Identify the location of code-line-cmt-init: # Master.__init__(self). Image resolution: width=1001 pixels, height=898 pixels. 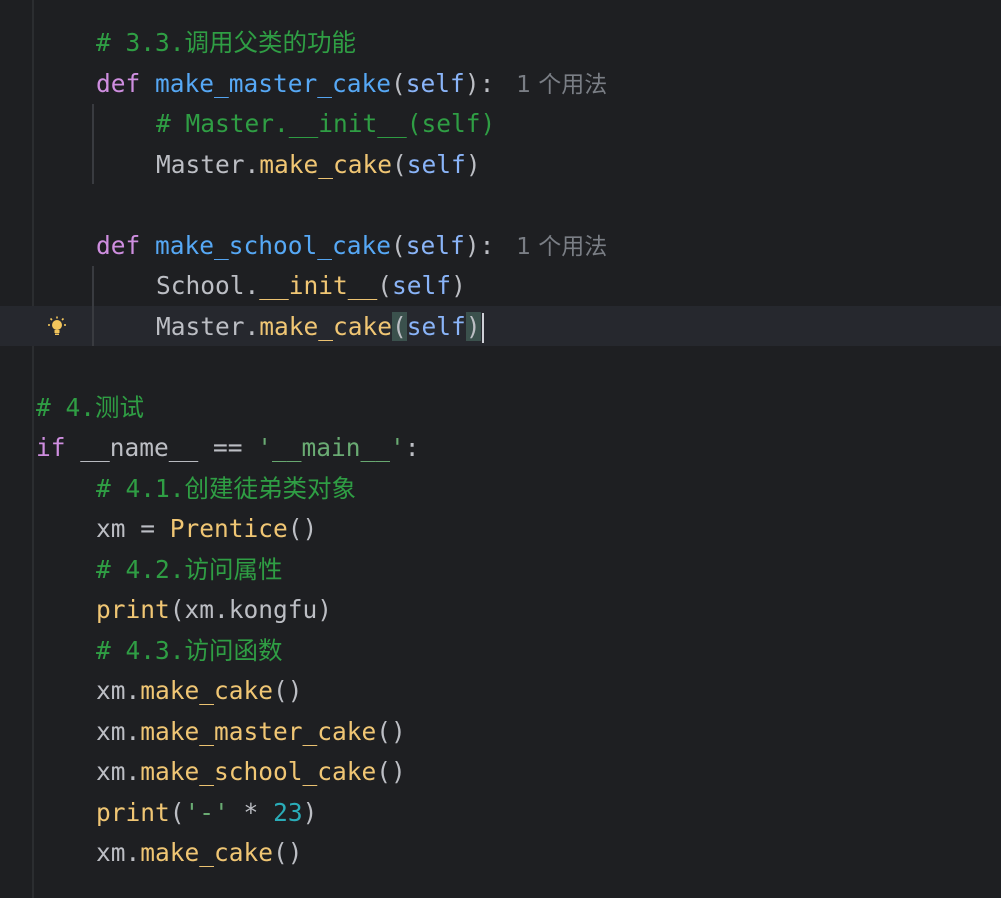
(265, 124).